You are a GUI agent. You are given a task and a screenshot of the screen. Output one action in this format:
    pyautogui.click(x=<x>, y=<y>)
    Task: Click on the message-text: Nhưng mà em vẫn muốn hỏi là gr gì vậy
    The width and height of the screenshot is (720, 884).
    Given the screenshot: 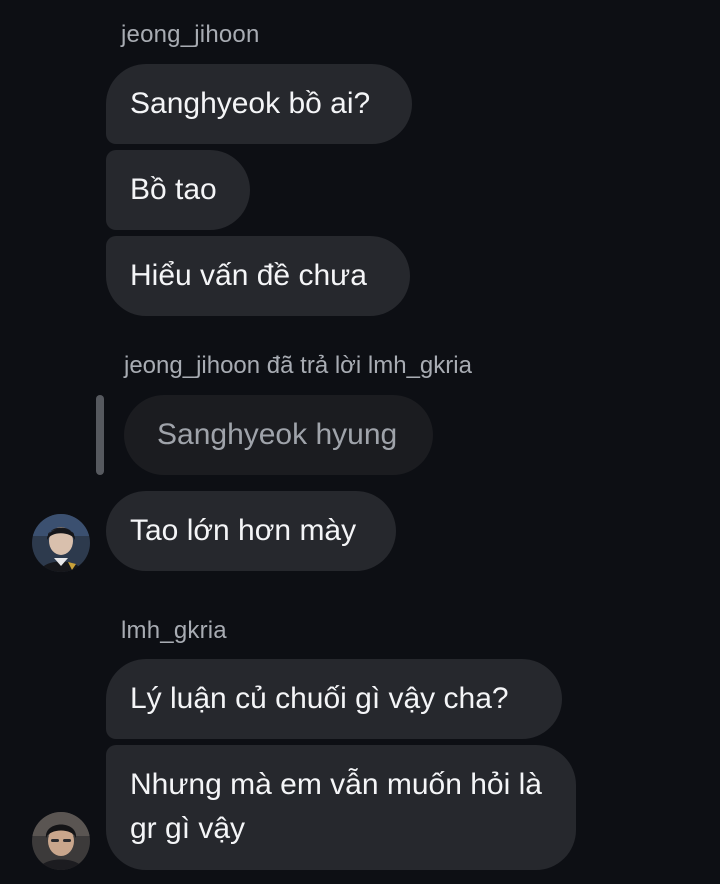 What is the action you would take?
    pyautogui.click(x=336, y=806)
    